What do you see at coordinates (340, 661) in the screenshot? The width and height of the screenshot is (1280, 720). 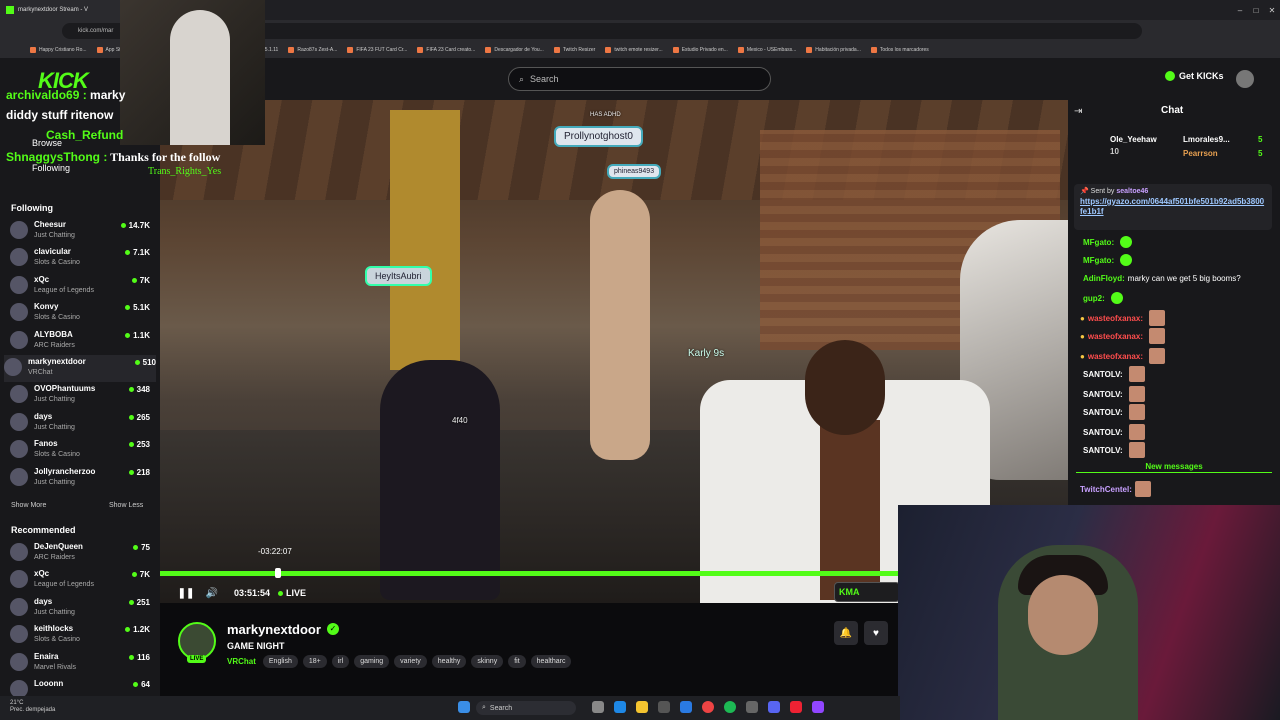 I see `stream-tag: irl` at bounding box center [340, 661].